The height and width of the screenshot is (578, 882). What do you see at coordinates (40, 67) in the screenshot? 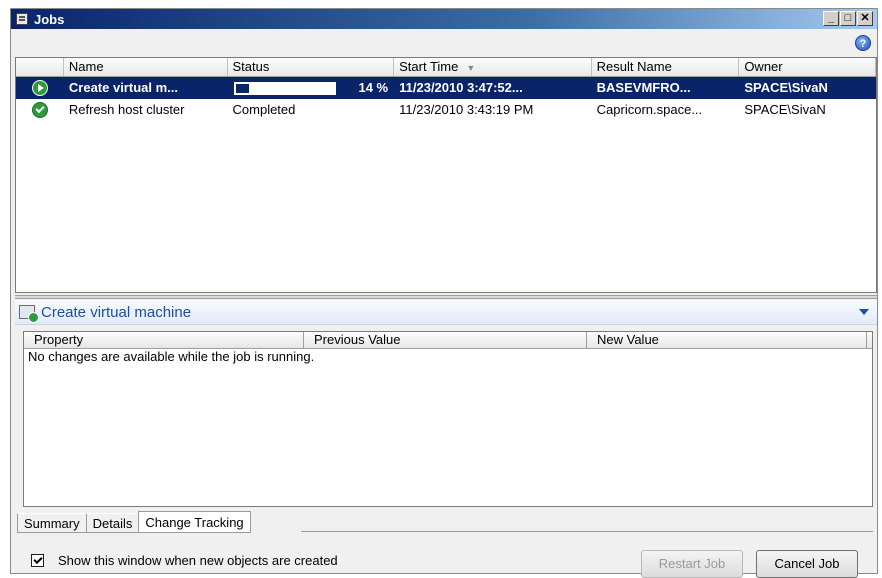
I see `column-header-icon` at bounding box center [40, 67].